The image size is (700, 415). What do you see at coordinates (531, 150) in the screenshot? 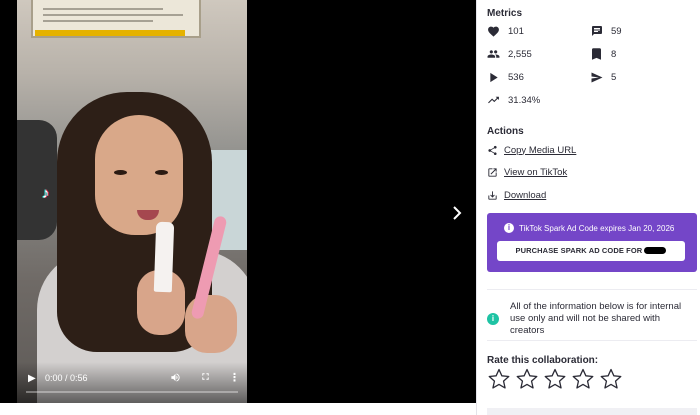
I see `copy-media-url-link: Copy Media URL` at bounding box center [531, 150].